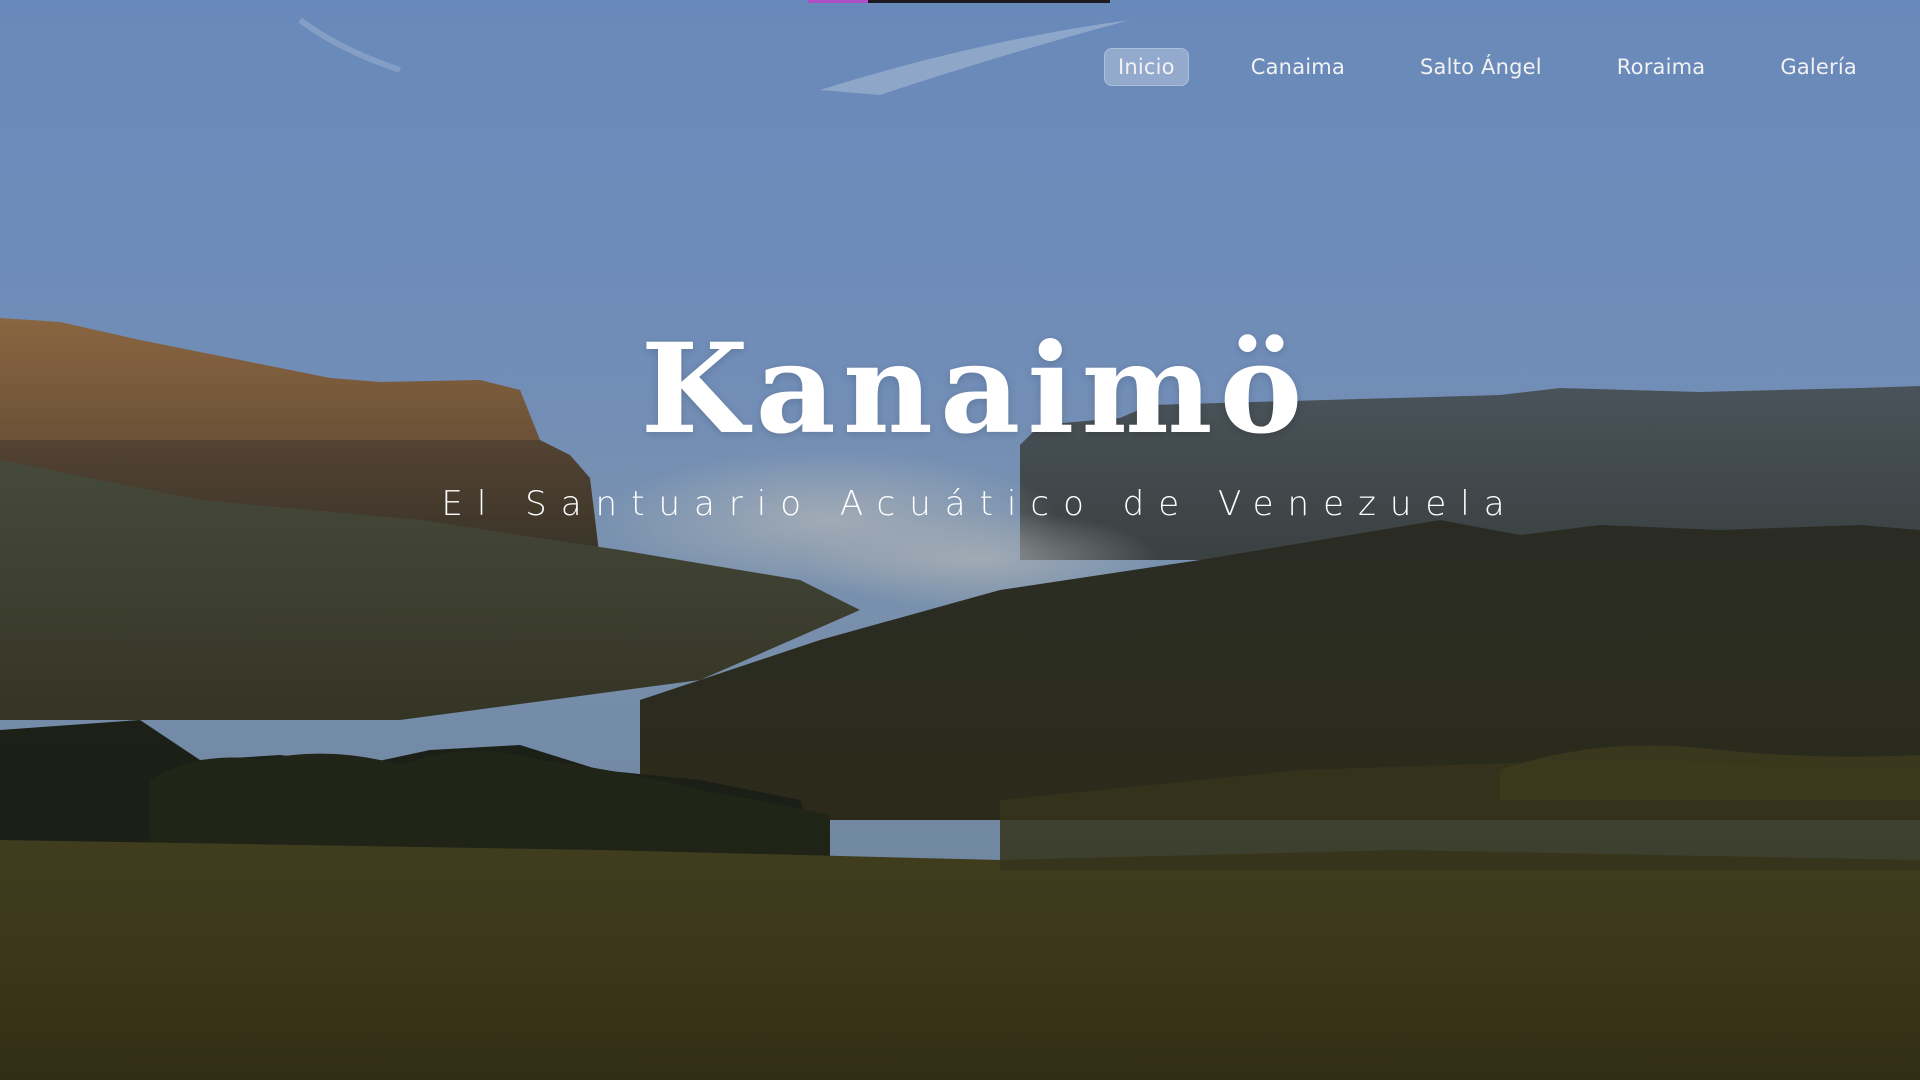 This screenshot has width=1920, height=1080. What do you see at coordinates (959, 1) in the screenshot?
I see `scroll-progress-bar` at bounding box center [959, 1].